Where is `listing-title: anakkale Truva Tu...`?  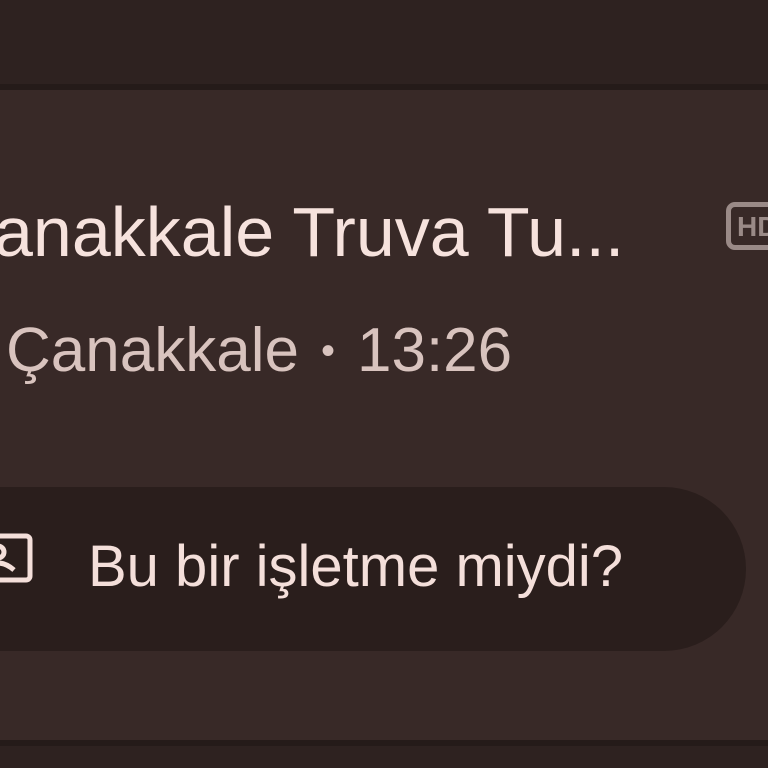 listing-title: anakkale Truva Tu... is located at coordinates (312, 232).